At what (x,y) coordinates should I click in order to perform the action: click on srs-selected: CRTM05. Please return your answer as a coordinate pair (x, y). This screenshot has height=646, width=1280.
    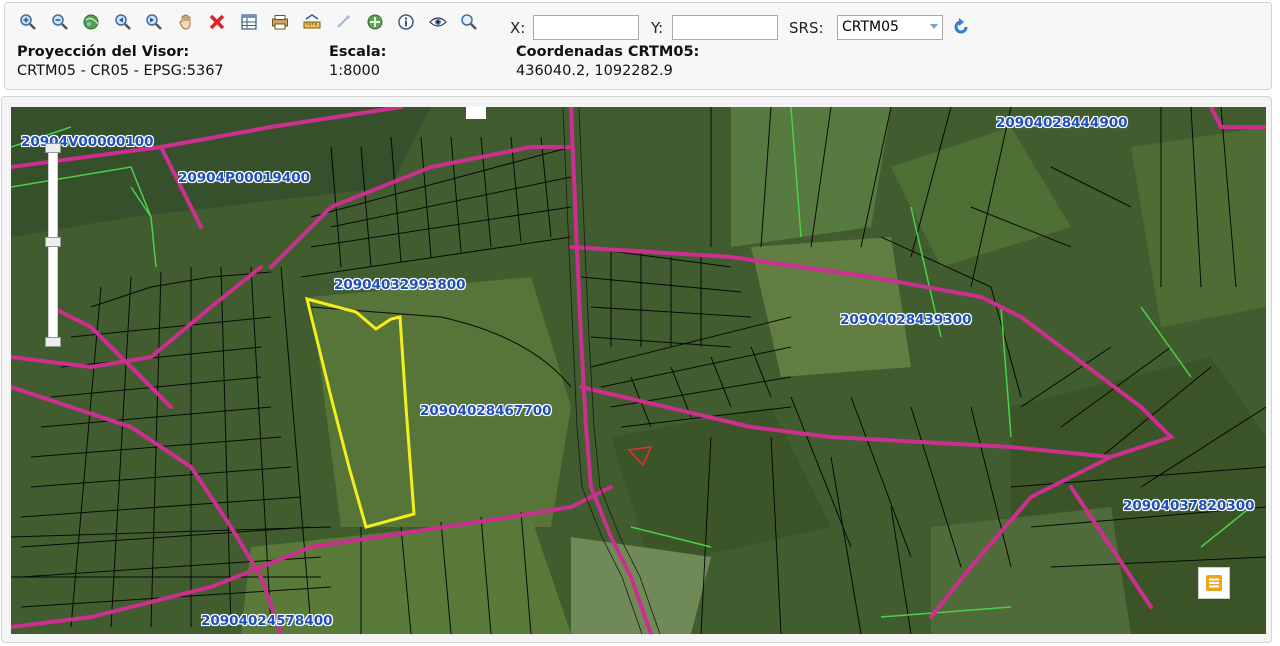
    Looking at the image, I should click on (870, 27).